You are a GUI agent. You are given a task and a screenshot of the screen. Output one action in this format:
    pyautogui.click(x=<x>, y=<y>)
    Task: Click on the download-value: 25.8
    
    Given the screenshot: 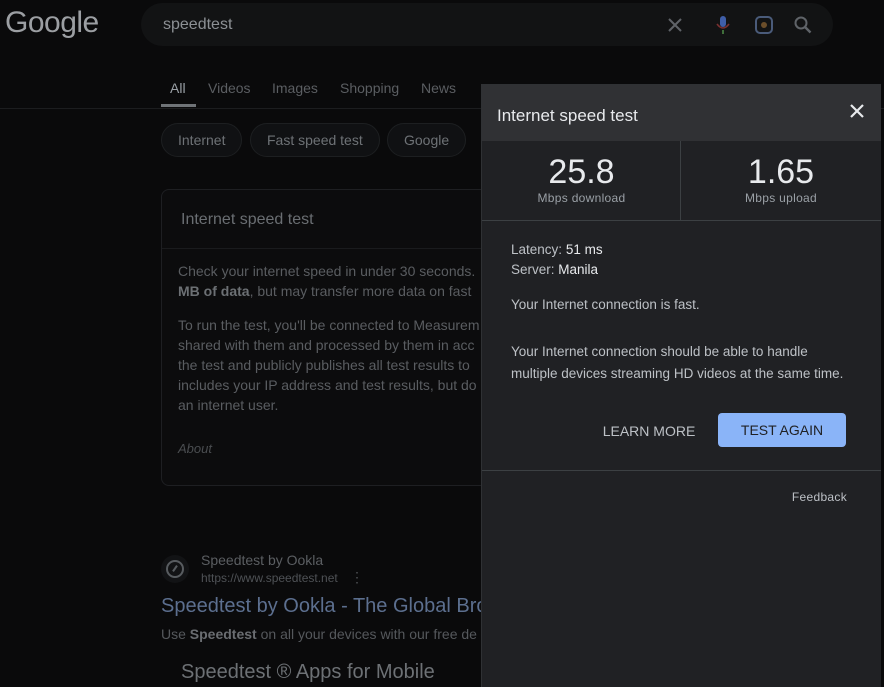 What is the action you would take?
    pyautogui.click(x=581, y=172)
    